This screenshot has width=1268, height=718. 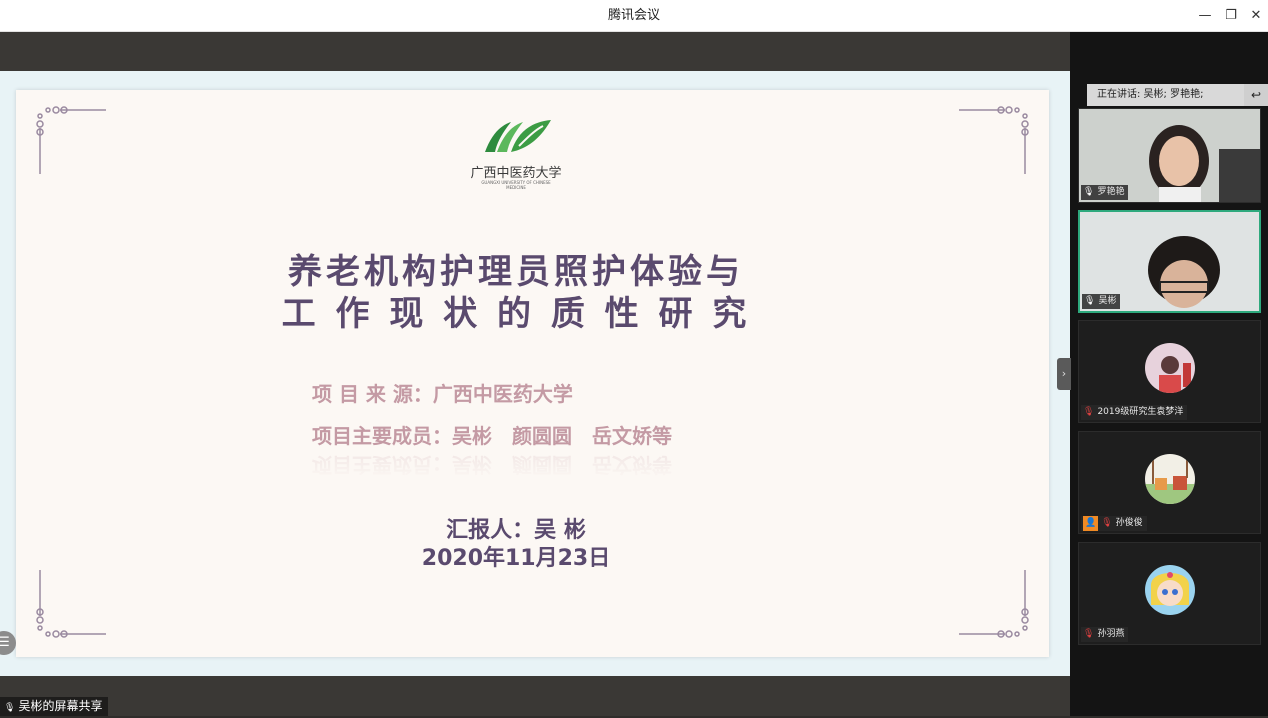 What do you see at coordinates (518, 136) in the screenshot?
I see `university-logo-icon` at bounding box center [518, 136].